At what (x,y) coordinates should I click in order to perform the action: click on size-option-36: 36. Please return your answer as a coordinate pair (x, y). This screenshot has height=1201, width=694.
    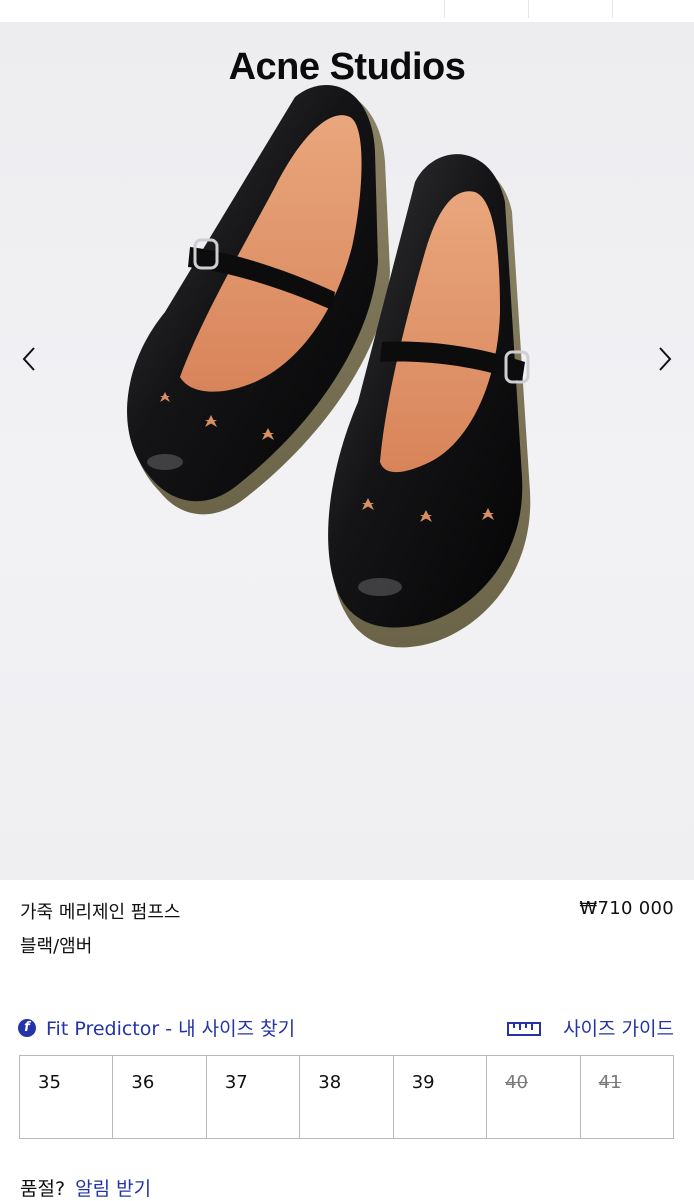
    Looking at the image, I should click on (160, 1097).